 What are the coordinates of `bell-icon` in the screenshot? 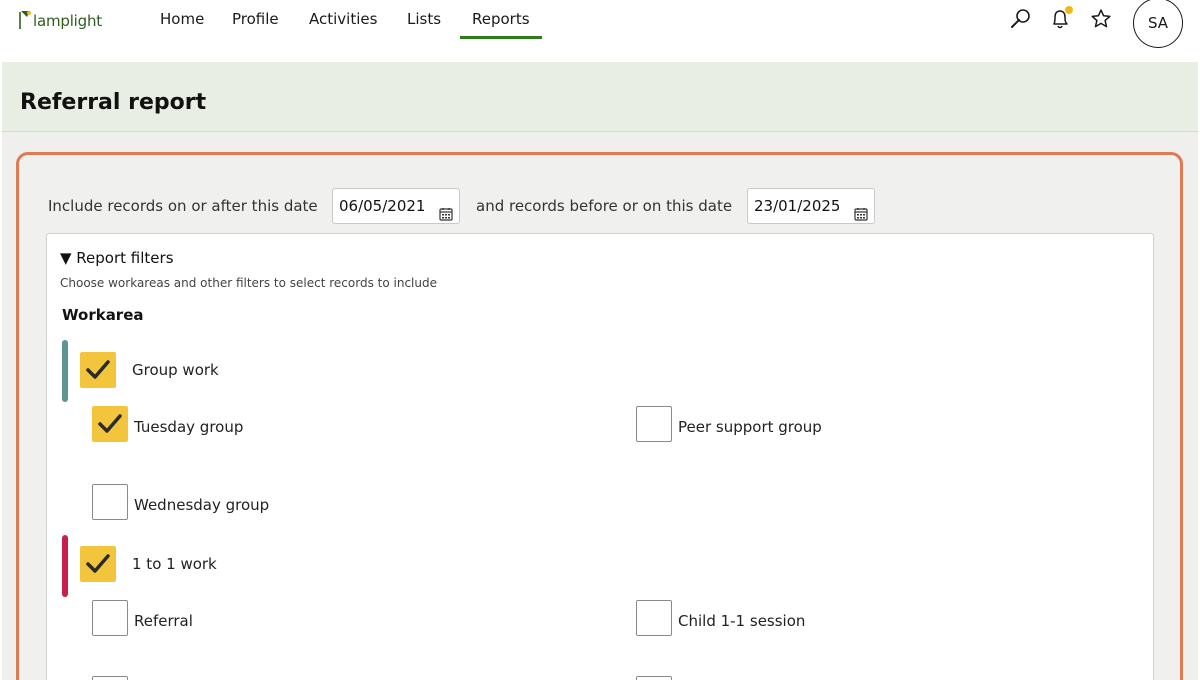 It's located at (1060, 19).